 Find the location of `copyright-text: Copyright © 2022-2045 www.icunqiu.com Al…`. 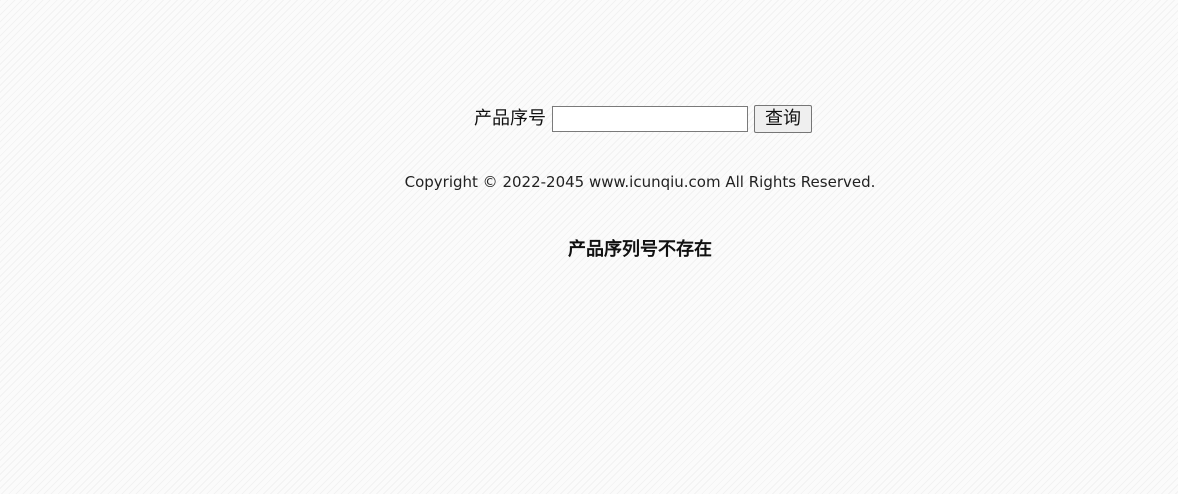

copyright-text: Copyright © 2022-2045 www.icunqiu.com Al… is located at coordinates (640, 182).